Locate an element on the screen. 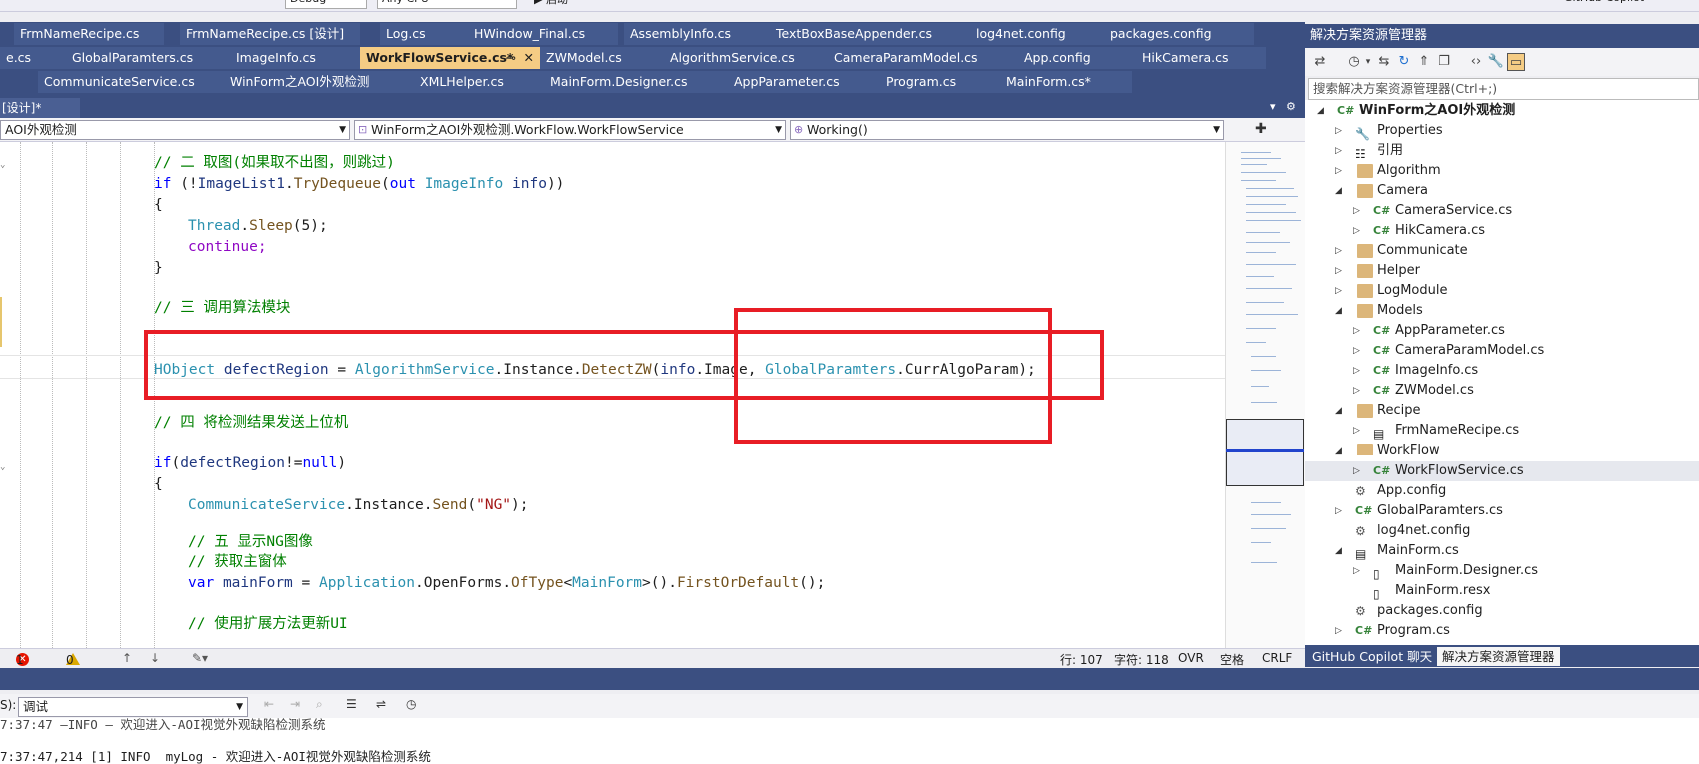 This screenshot has width=1699, height=764. tree-node: ▷ Algorithm is located at coordinates (1502, 171).